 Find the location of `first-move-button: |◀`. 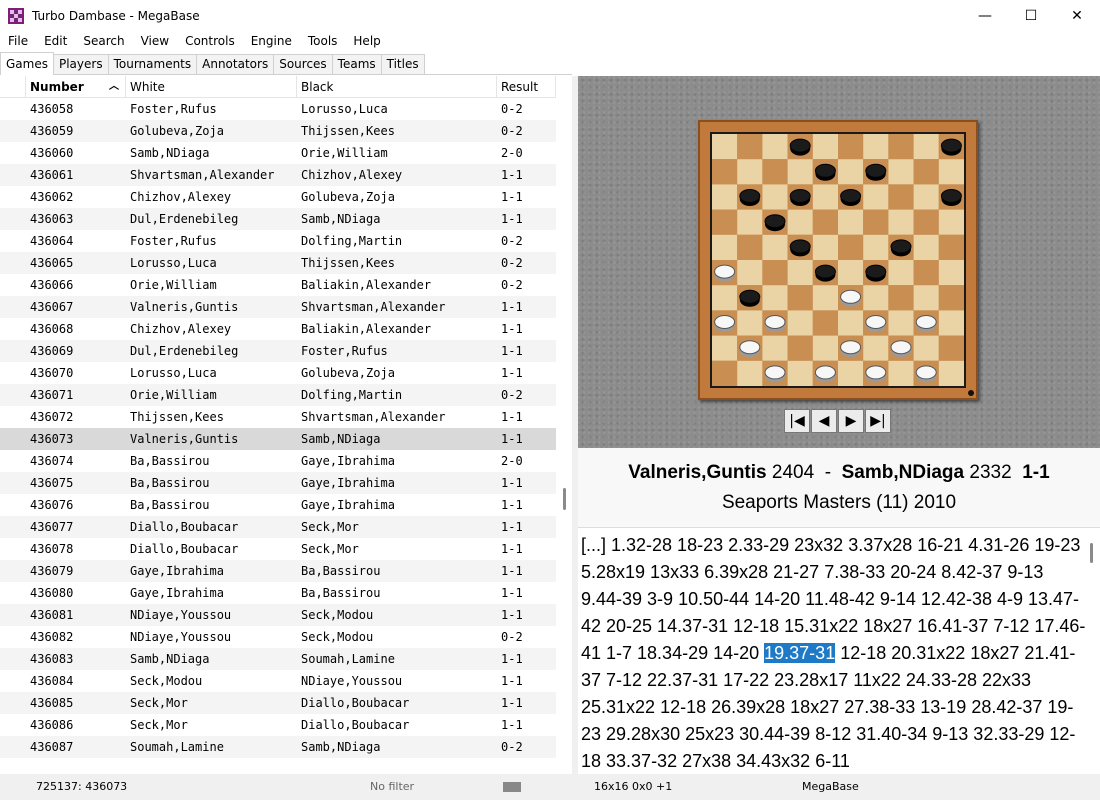

first-move-button: |◀ is located at coordinates (797, 421).